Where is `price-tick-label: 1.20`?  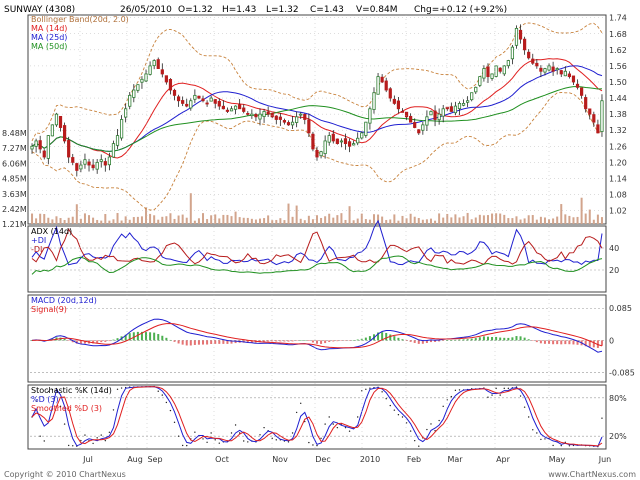
price-tick-label: 1.20 is located at coordinates (618, 162).